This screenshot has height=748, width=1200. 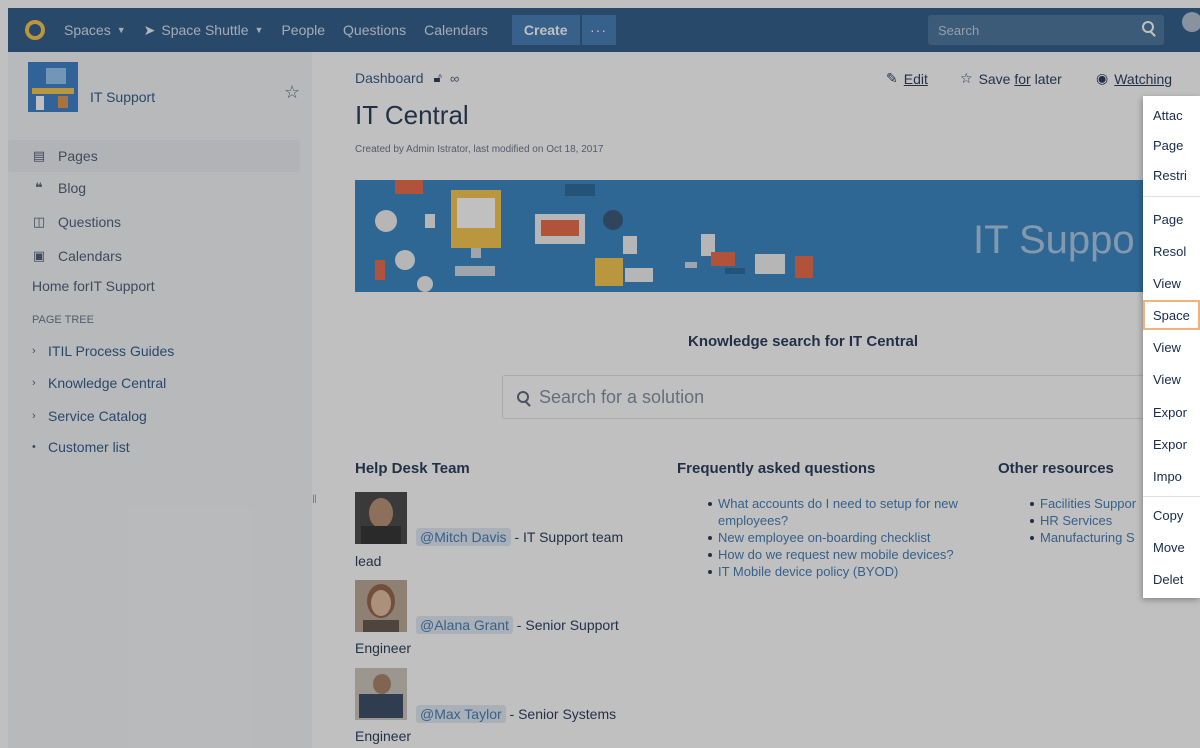 I want to click on sidebar-resize-handle: ‖, so click(x=314, y=499).